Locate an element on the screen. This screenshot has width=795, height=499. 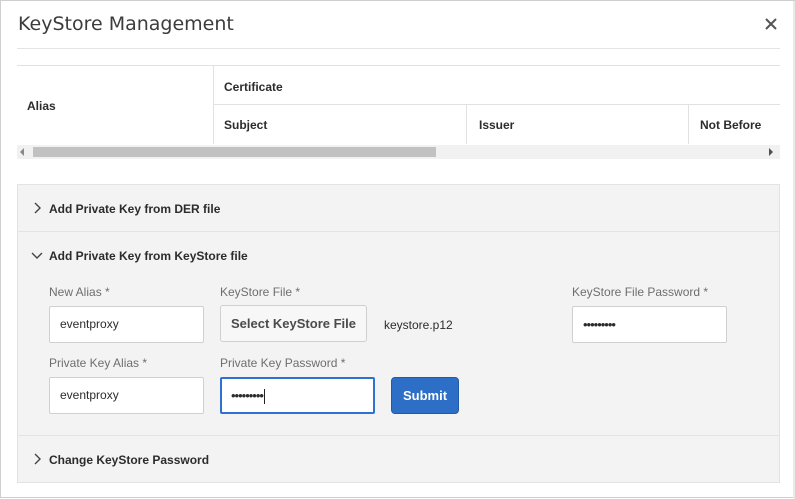
close-icon is located at coordinates (771, 24).